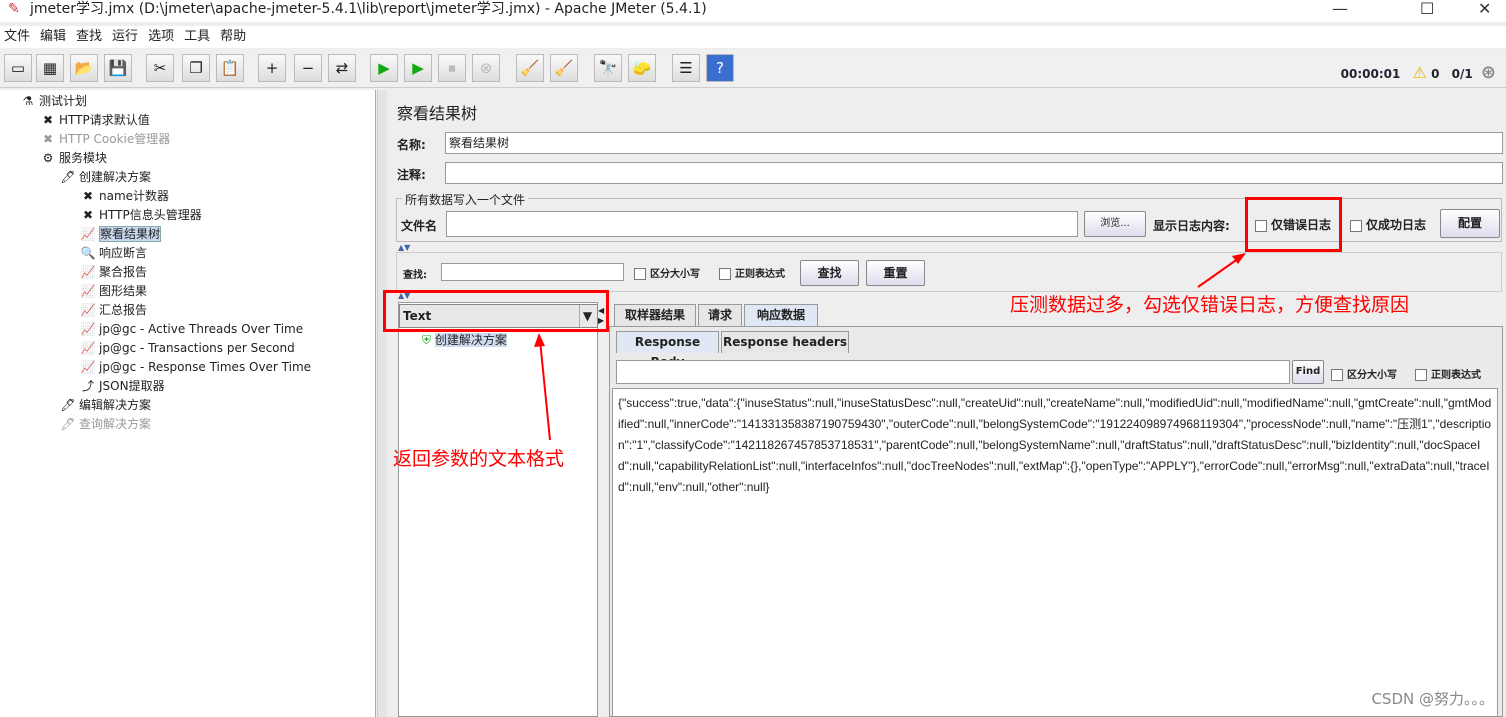 This screenshot has height=717, width=1506. What do you see at coordinates (890, 347) in the screenshot?
I see `annotation-arrows` at bounding box center [890, 347].